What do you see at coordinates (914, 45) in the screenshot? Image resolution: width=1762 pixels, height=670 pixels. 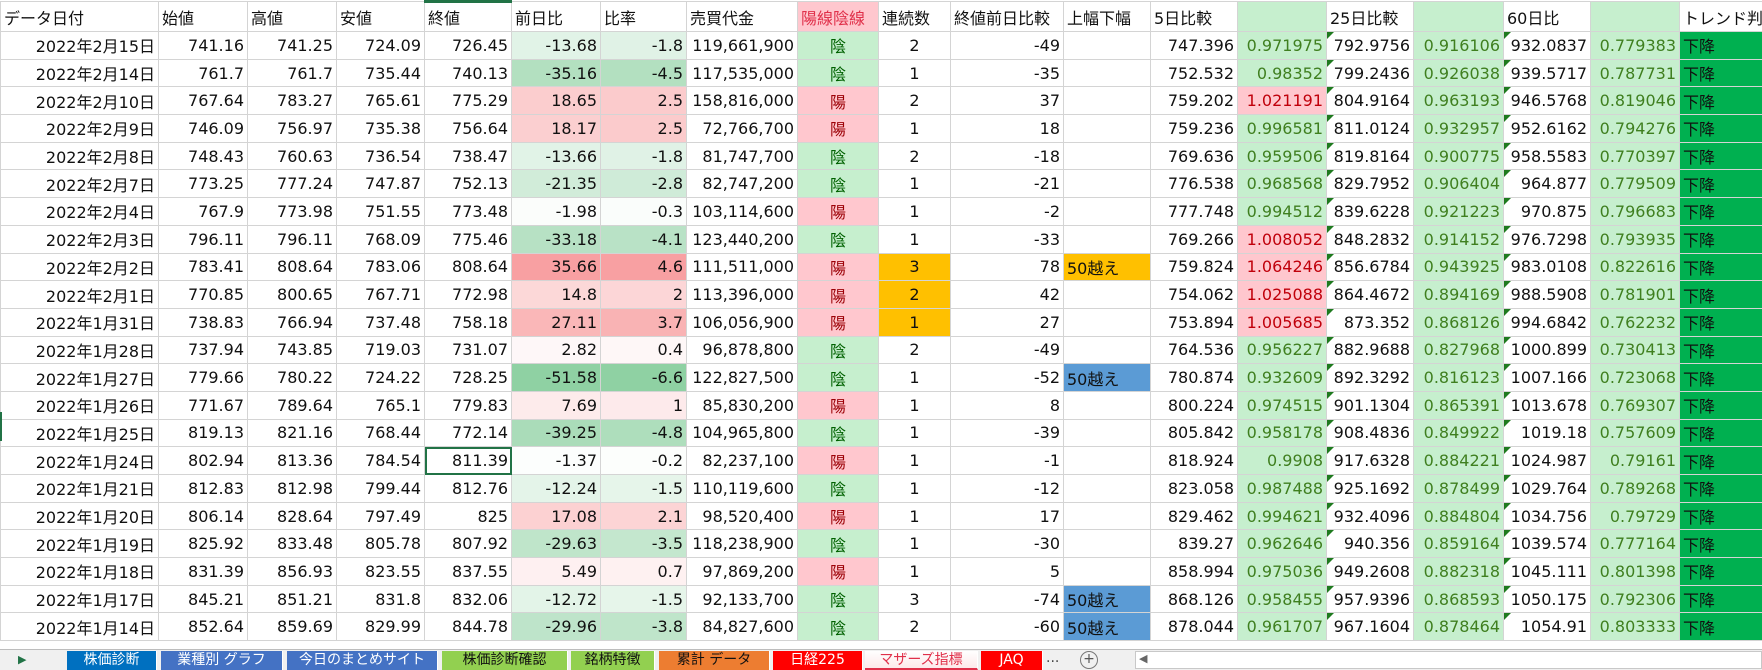 I see `cell-streak: 2` at bounding box center [914, 45].